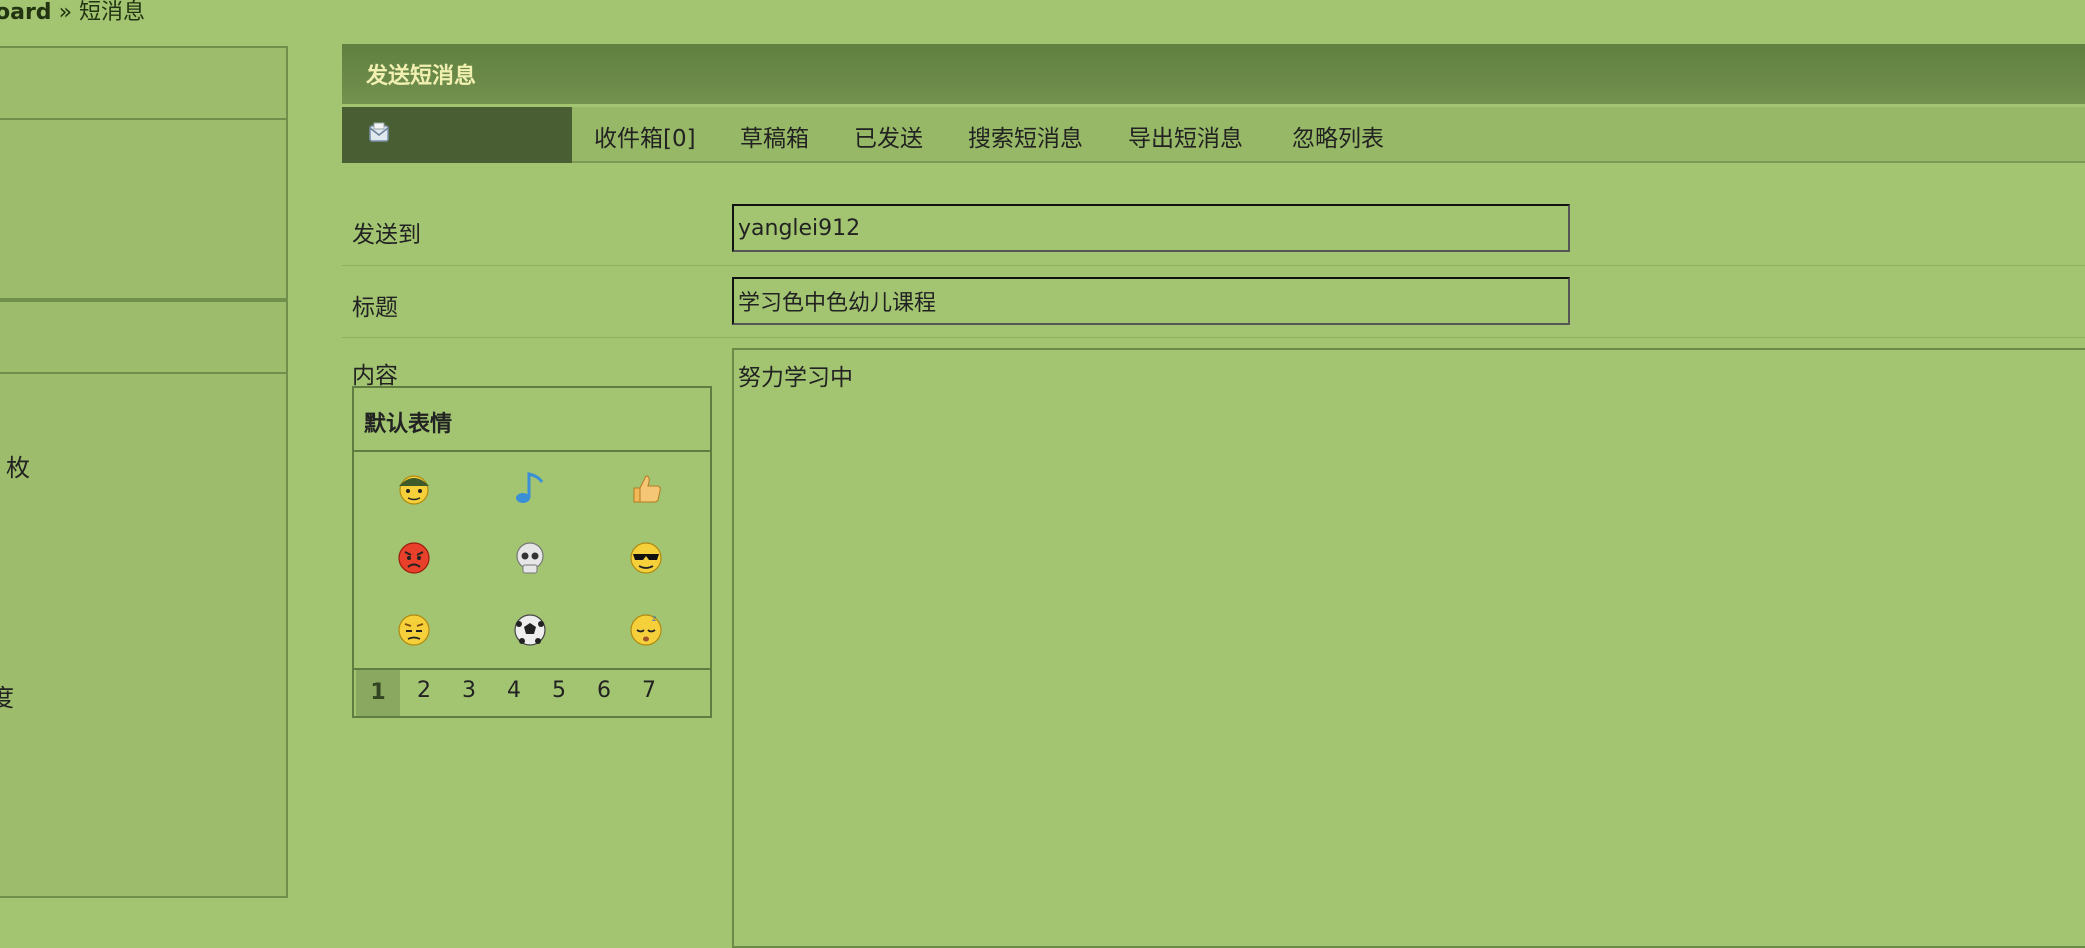 This screenshot has height=948, width=2085. Describe the element at coordinates (559, 690) in the screenshot. I see `smilies-page-5: 5` at that location.